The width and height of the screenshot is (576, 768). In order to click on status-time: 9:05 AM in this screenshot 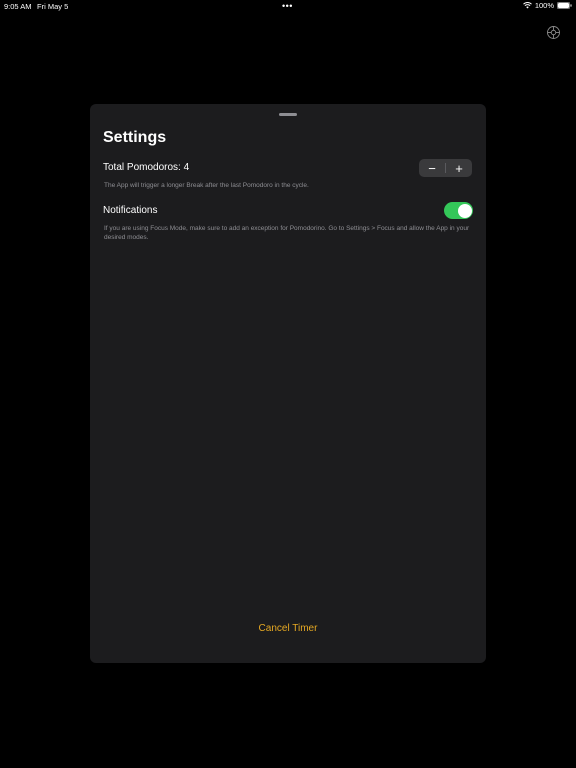, I will do `click(18, 6)`.